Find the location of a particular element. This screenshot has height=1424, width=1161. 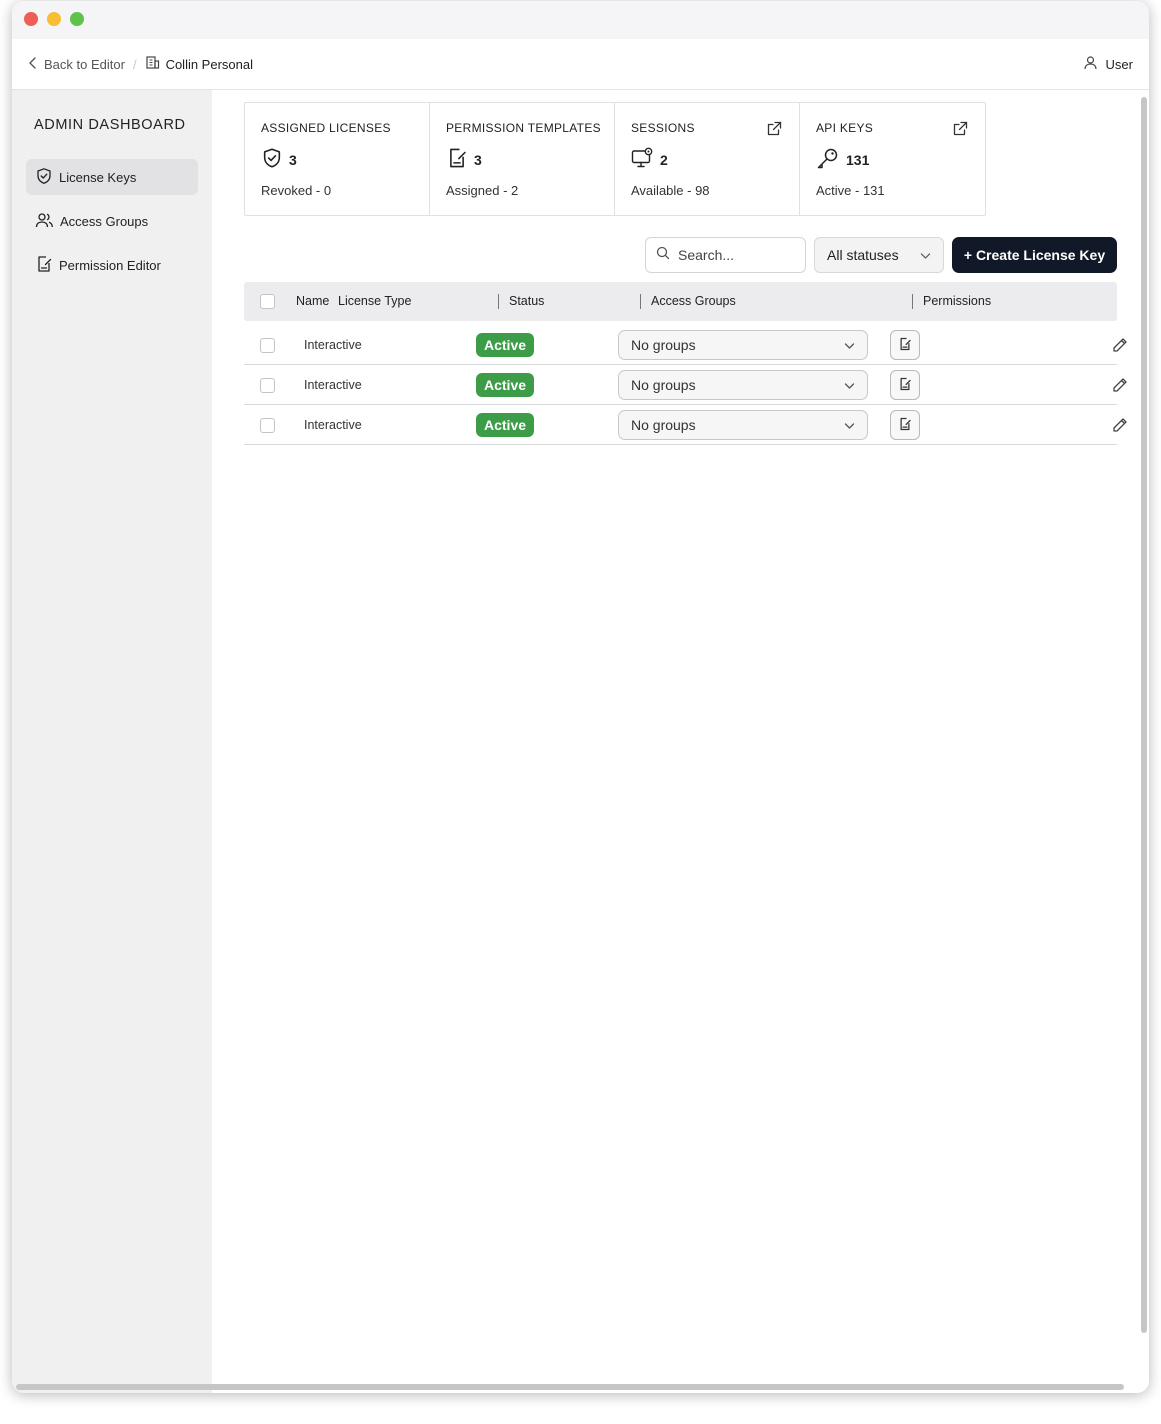

vertical-scrollbar is located at coordinates (1144, 715).